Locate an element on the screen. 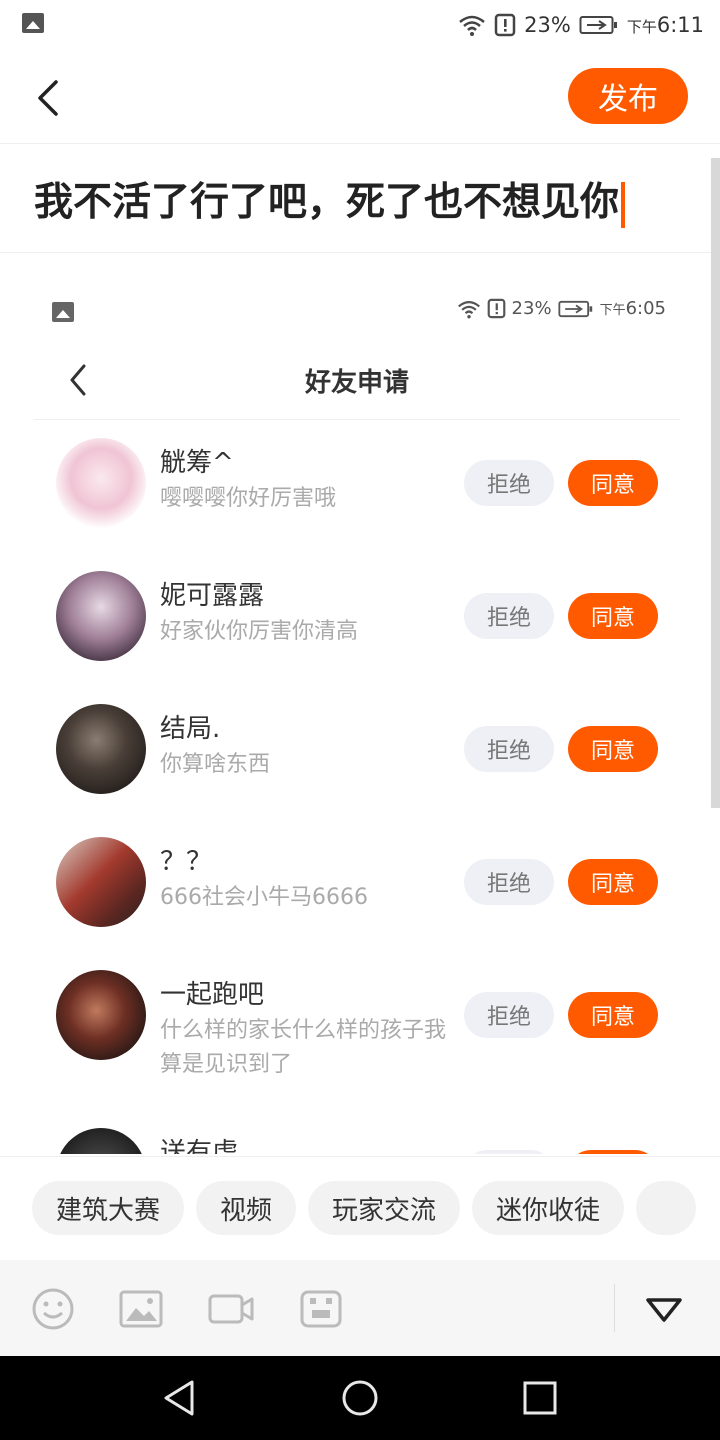  scrollbar is located at coordinates (715, 483).